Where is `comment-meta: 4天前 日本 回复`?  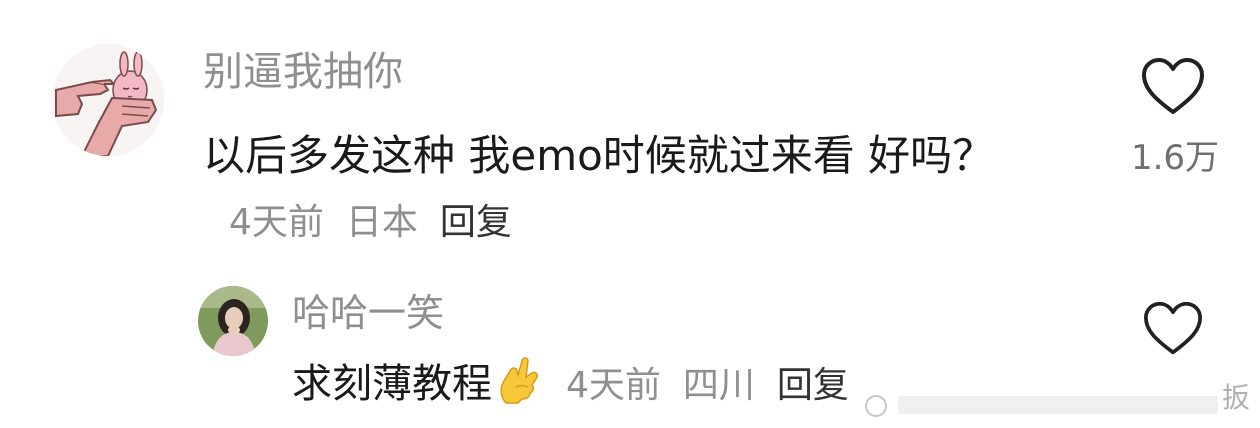
comment-meta: 4天前 日本 回复 is located at coordinates (370, 222).